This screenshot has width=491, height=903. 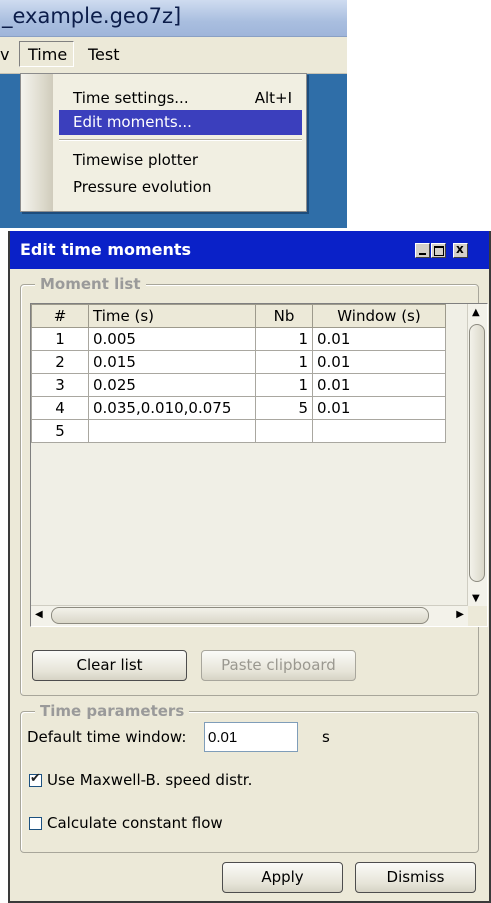 I want to click on scrollbar-corner, so click(x=477, y=616).